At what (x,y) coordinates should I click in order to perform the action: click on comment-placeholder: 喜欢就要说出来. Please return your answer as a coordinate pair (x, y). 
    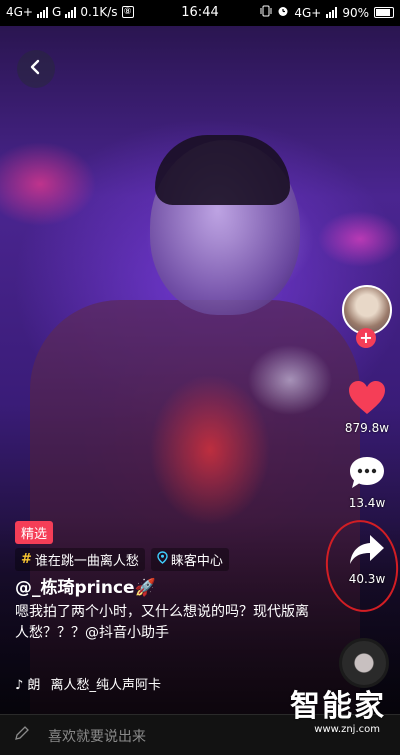
    Looking at the image, I should click on (97, 737).